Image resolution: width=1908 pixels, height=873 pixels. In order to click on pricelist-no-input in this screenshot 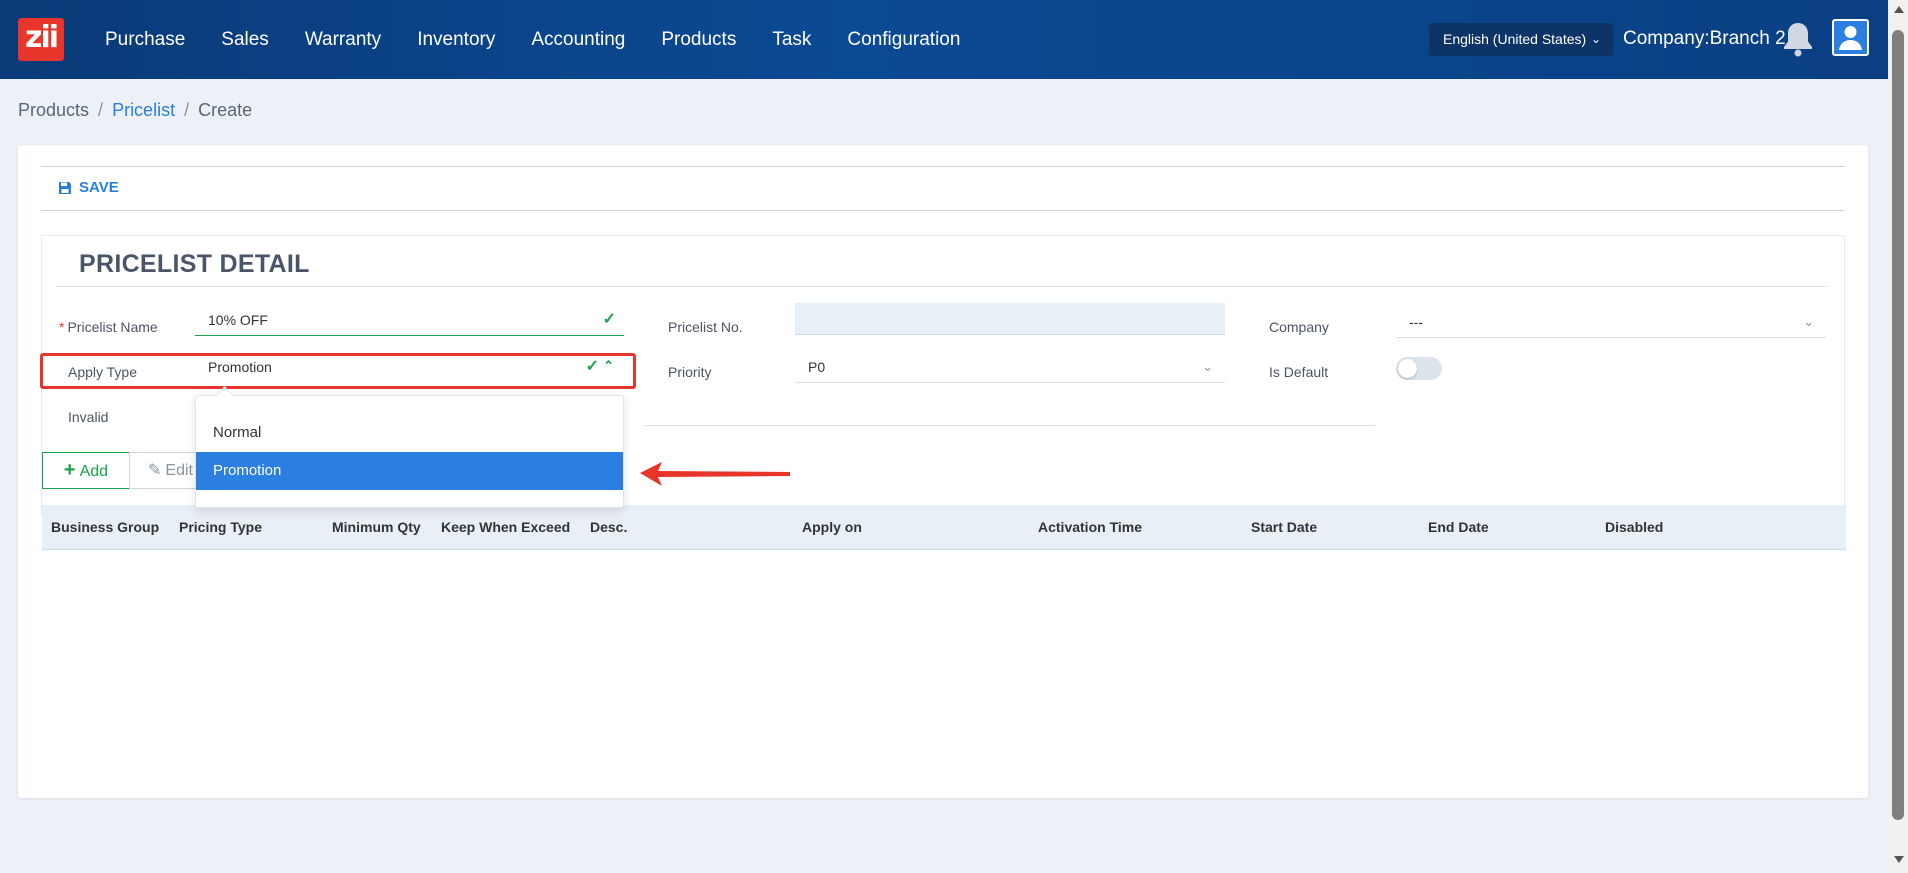, I will do `click(1010, 319)`.